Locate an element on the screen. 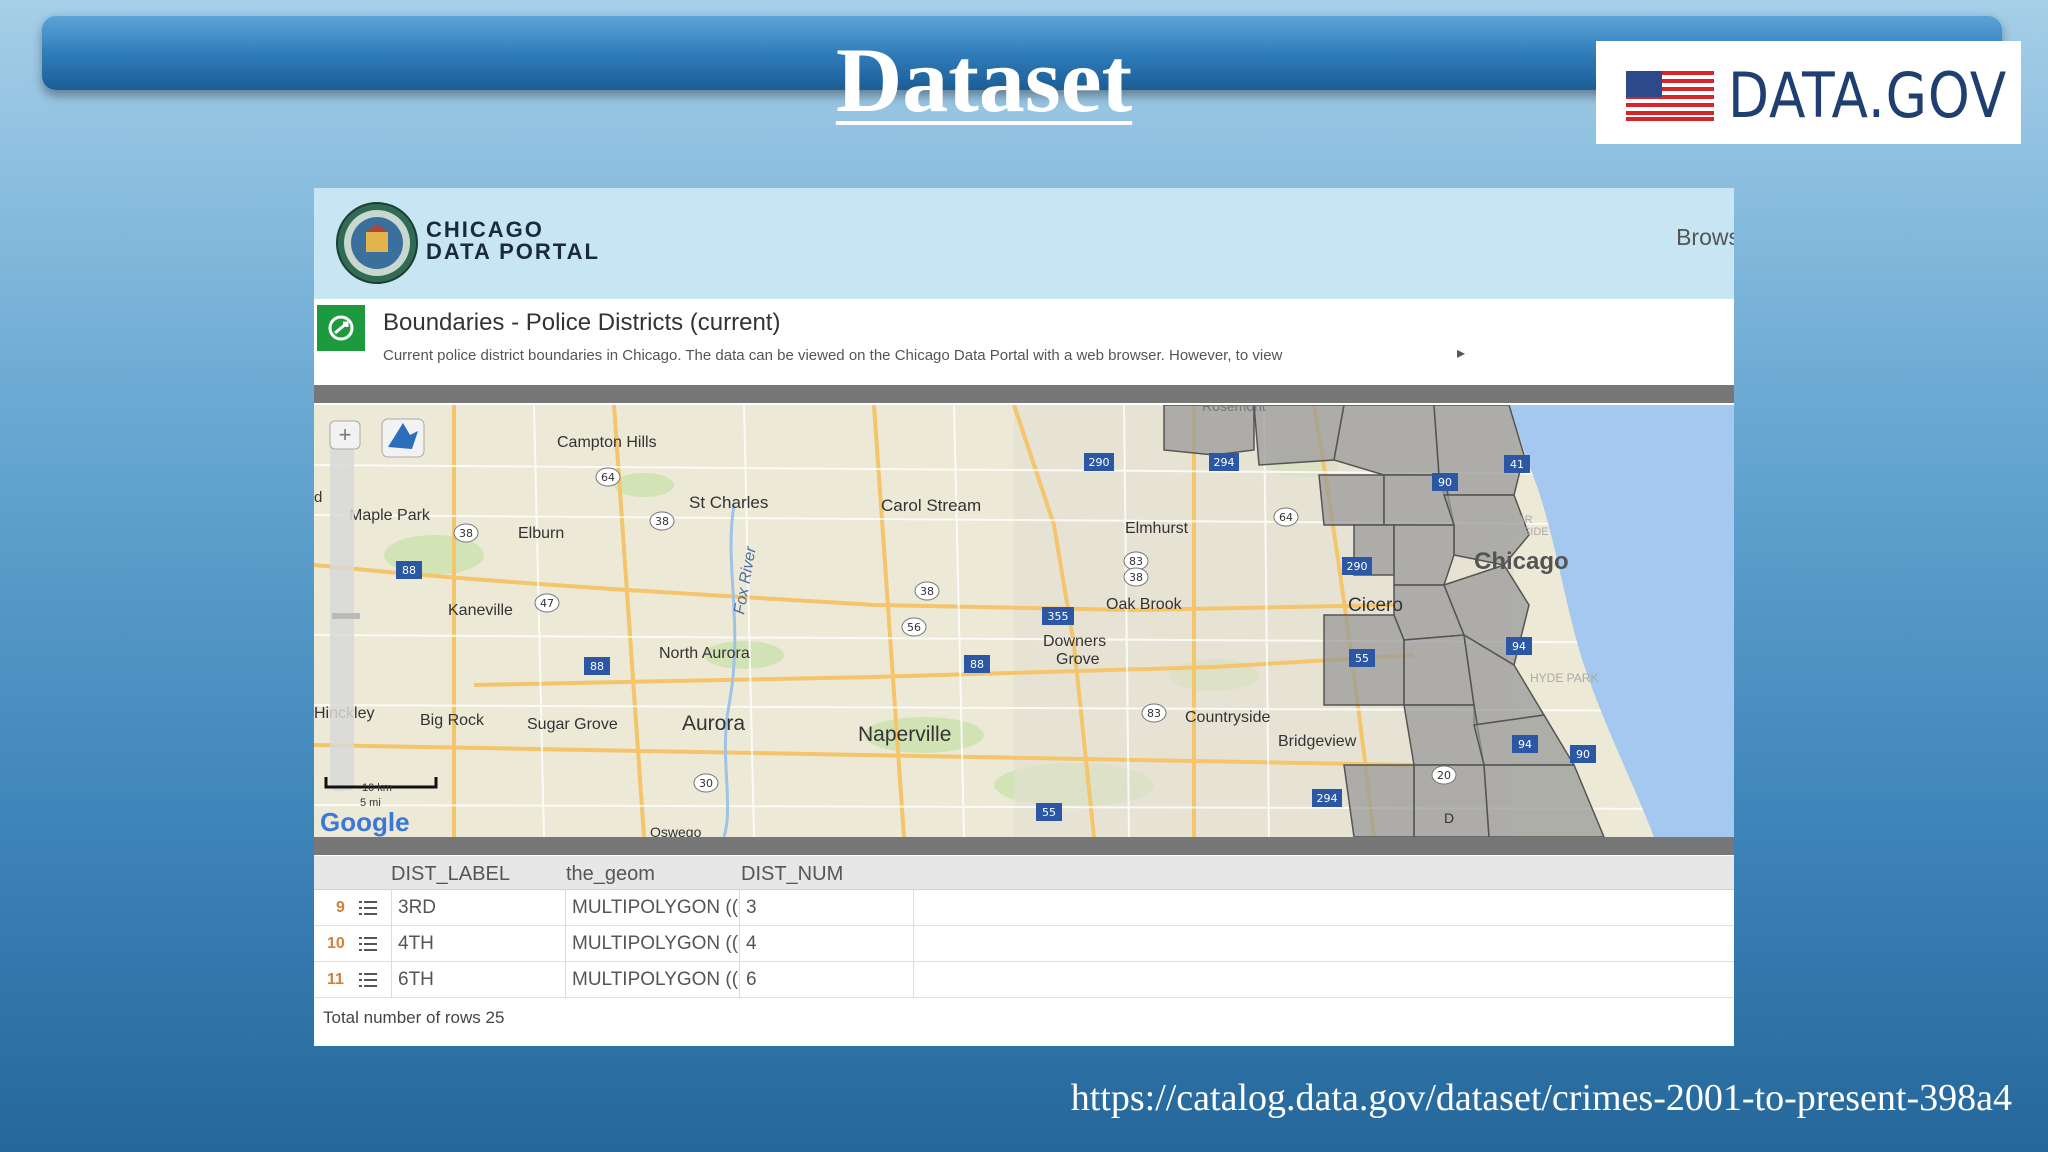 The height and width of the screenshot is (1152, 2048). svg-text: 20 is located at coordinates (1444, 775).